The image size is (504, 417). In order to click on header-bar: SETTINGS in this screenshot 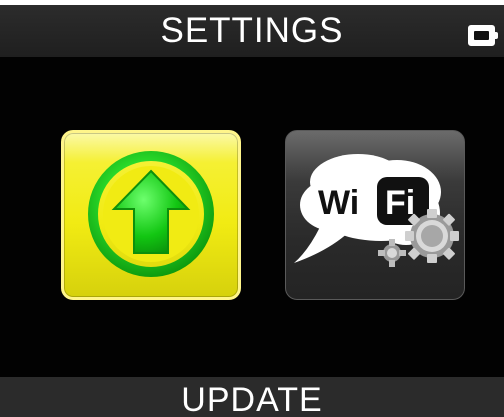, I will do `click(252, 31)`.